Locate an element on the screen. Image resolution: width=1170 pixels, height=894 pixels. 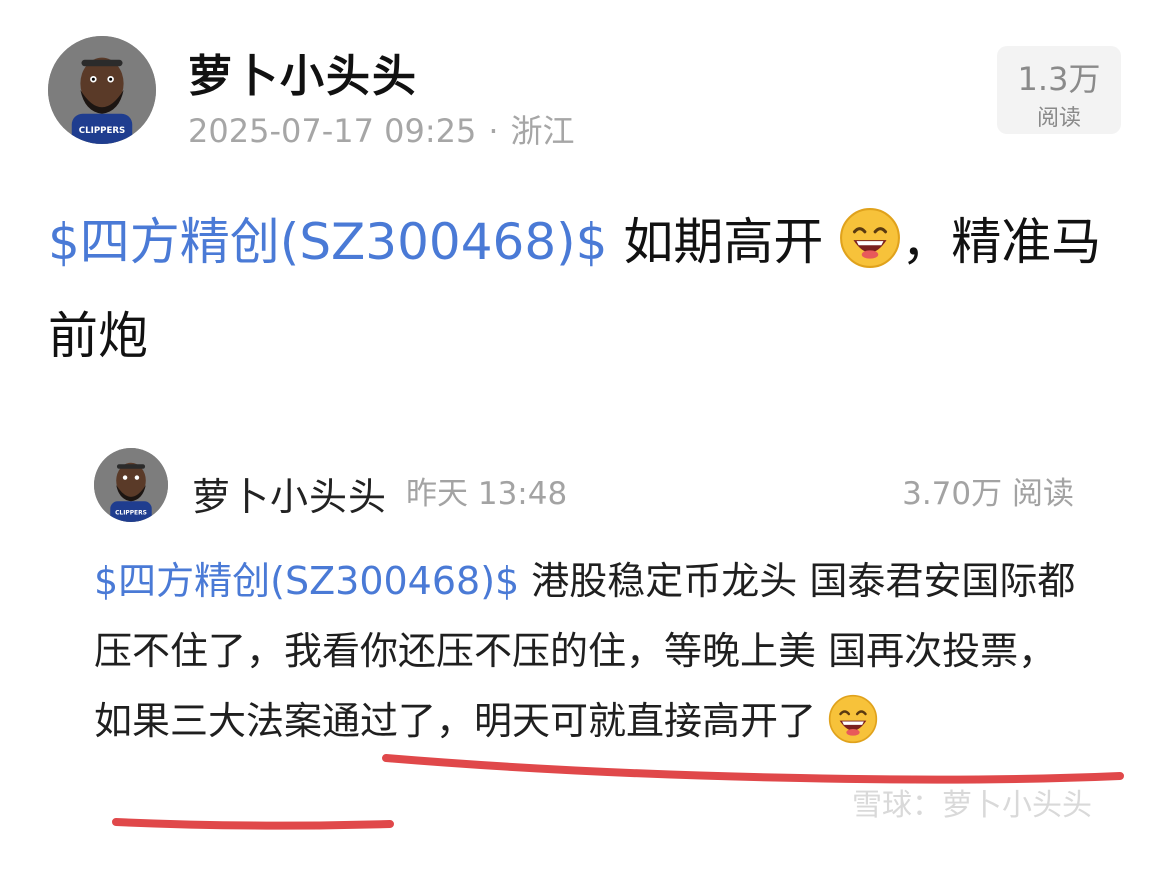
post-text-part1: 如期高开 is located at coordinates (715, 242).